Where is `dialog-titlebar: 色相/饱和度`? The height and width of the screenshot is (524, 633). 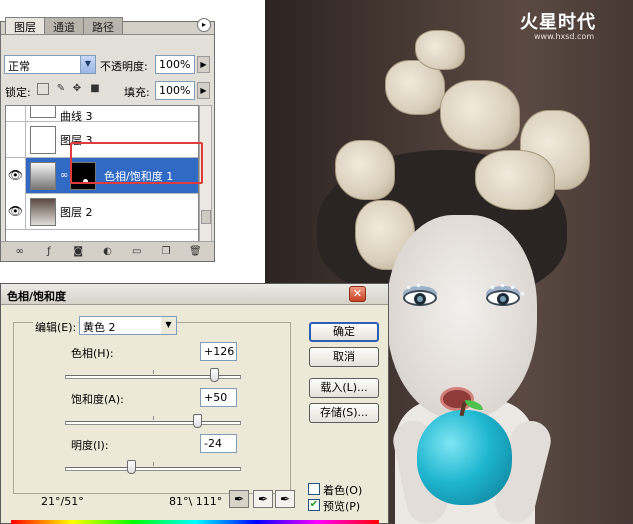 dialog-titlebar: 色相/饱和度 is located at coordinates (194, 294).